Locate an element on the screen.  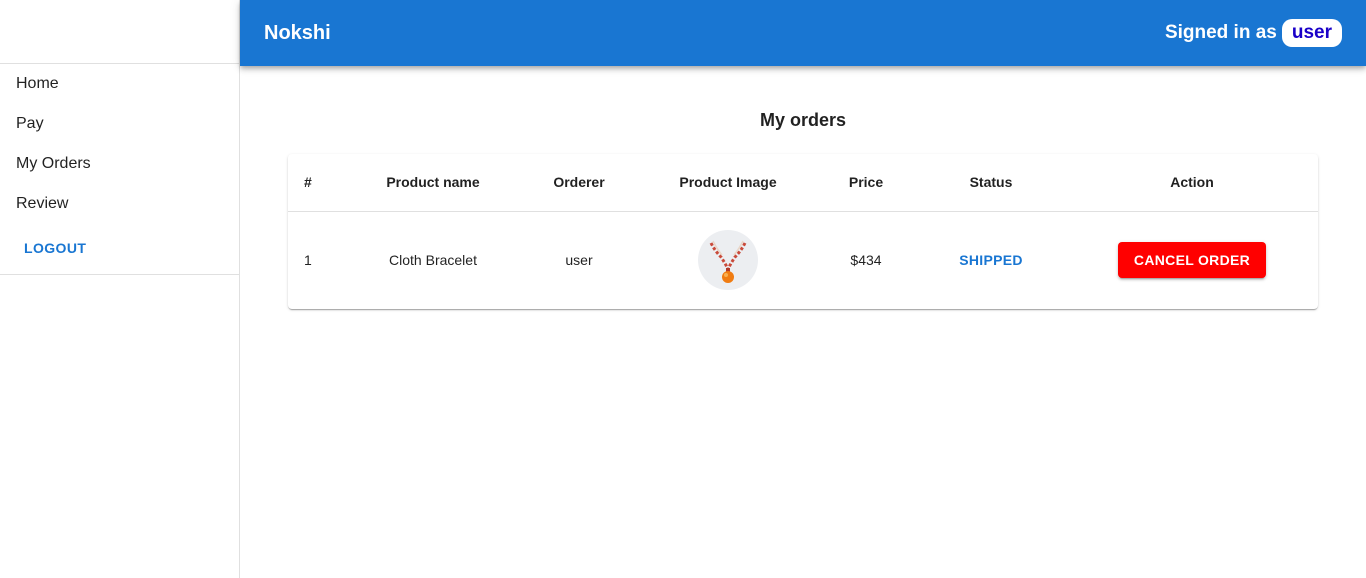
bracelet-image is located at coordinates (728, 261).